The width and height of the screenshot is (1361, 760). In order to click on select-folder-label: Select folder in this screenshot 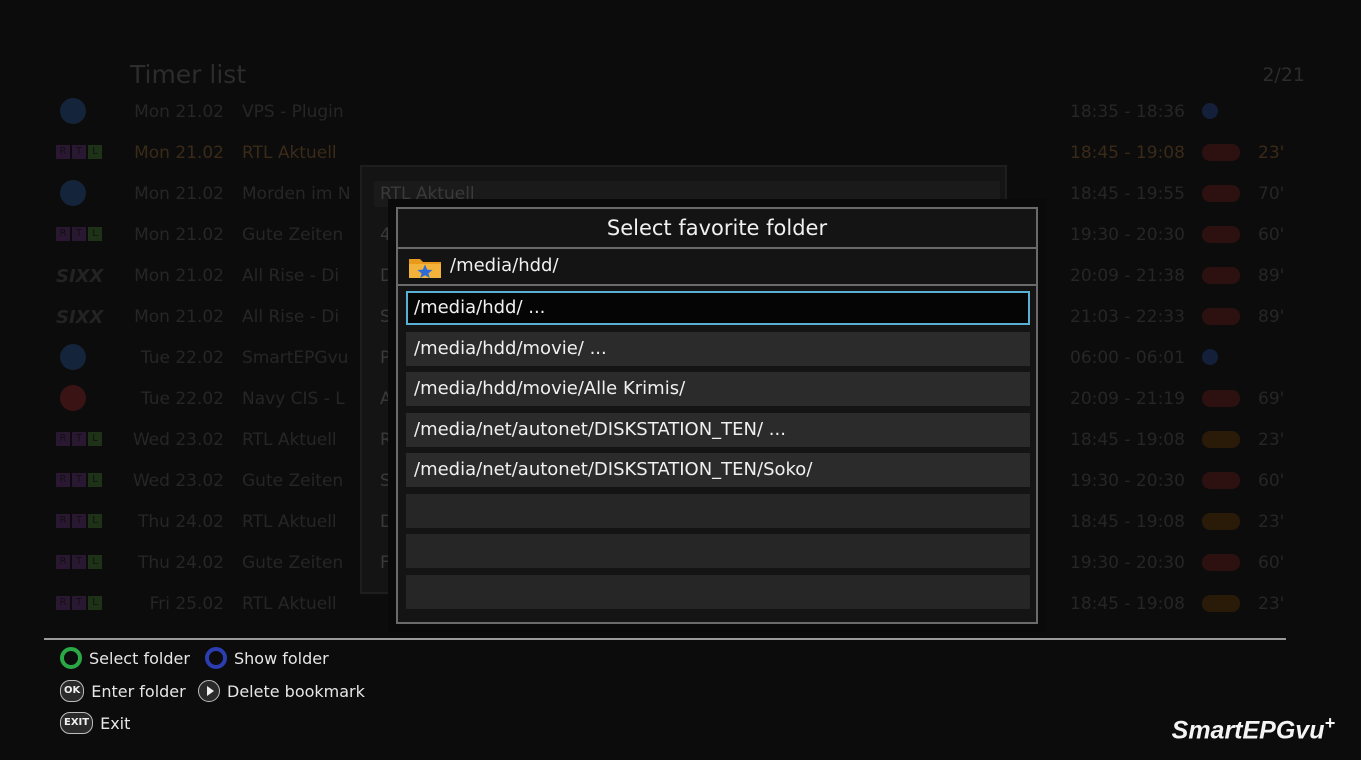, I will do `click(139, 658)`.